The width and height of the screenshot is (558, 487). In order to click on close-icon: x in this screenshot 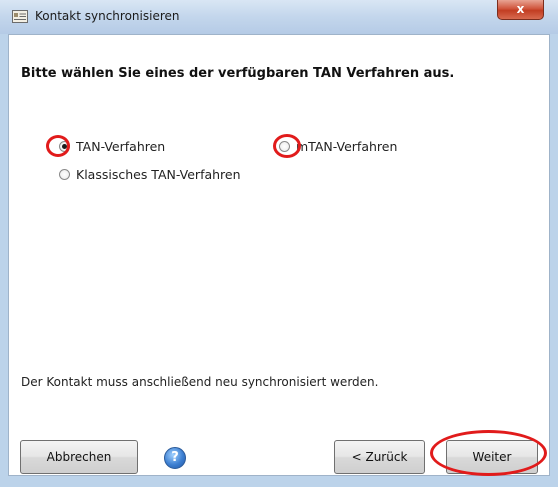, I will do `click(520, 9)`.